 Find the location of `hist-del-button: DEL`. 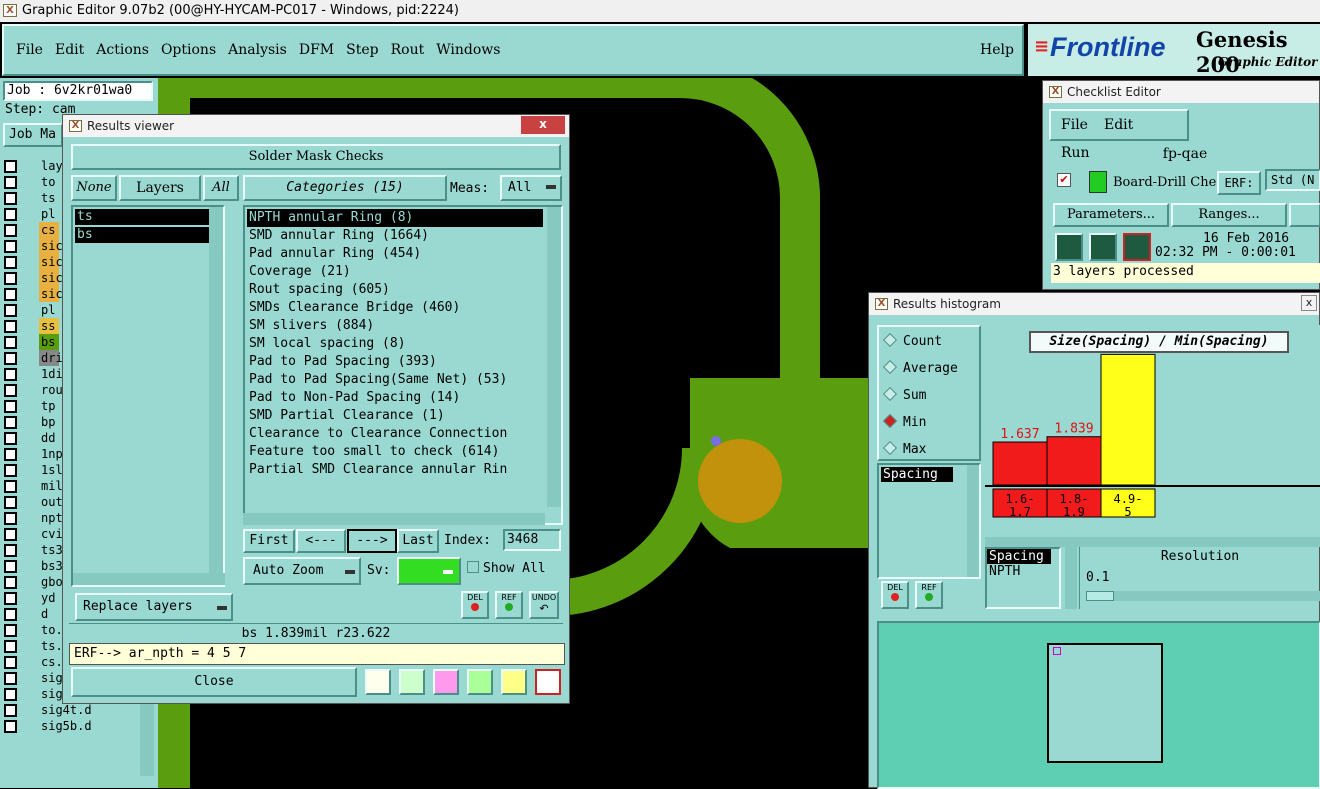

hist-del-button: DEL is located at coordinates (895, 595).